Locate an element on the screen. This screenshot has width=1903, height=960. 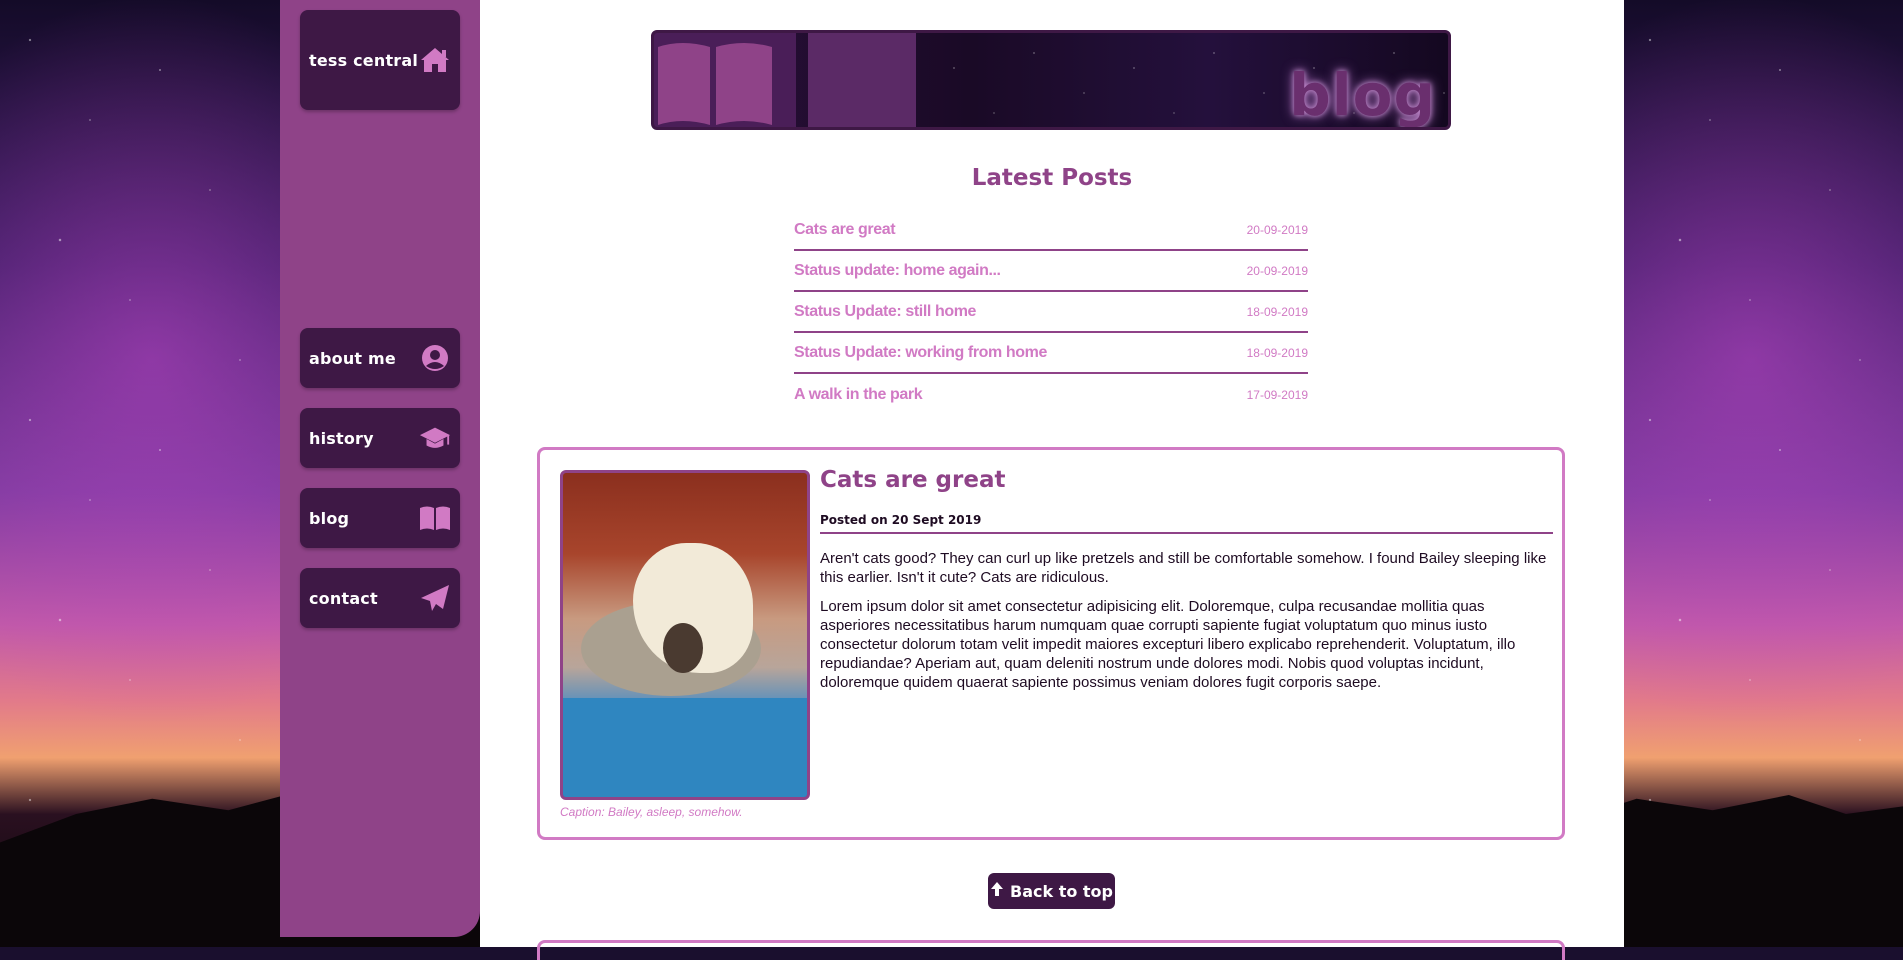
nav-blog-button: blog is located at coordinates (380, 518).